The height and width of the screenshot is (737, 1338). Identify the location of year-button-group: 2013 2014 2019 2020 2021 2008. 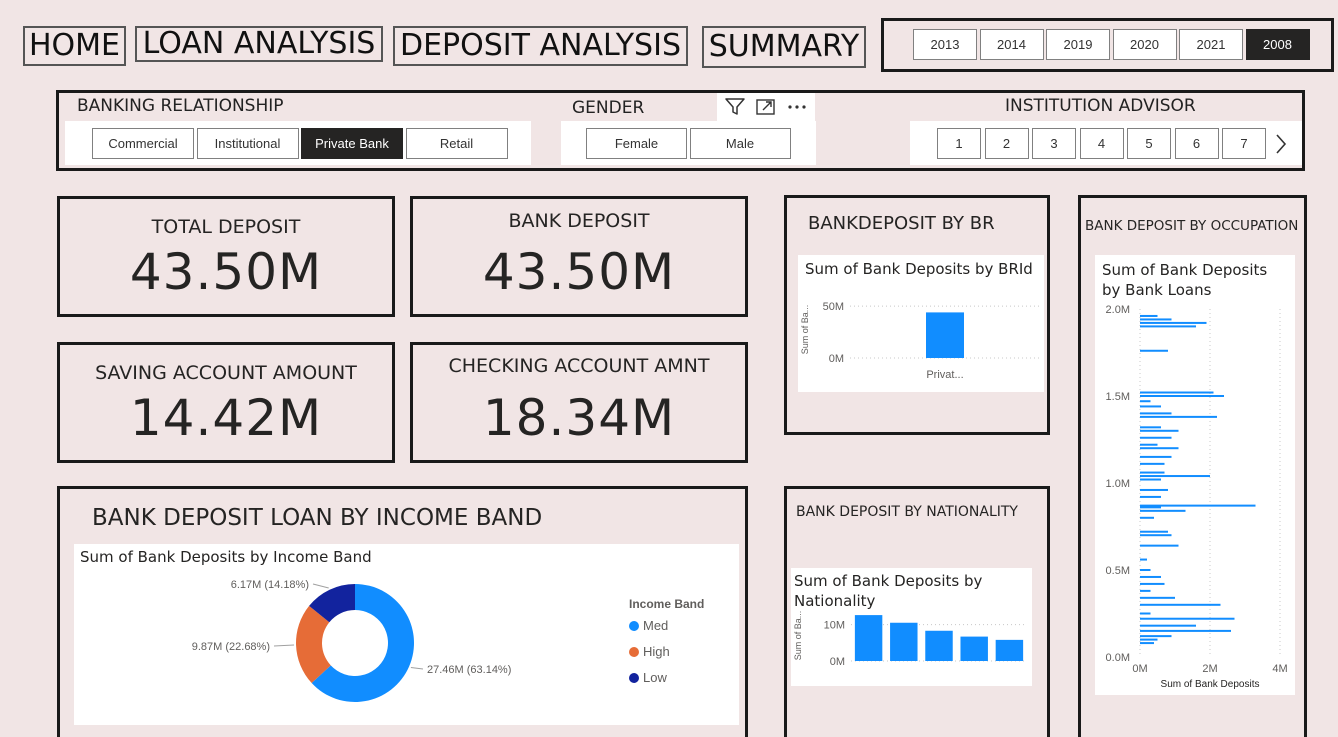
(1113, 45).